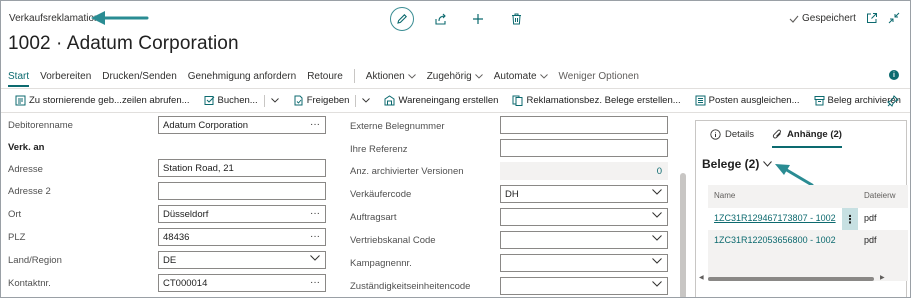 The width and height of the screenshot is (911, 298). What do you see at coordinates (584, 263) in the screenshot?
I see `kampagnennr-field` at bounding box center [584, 263].